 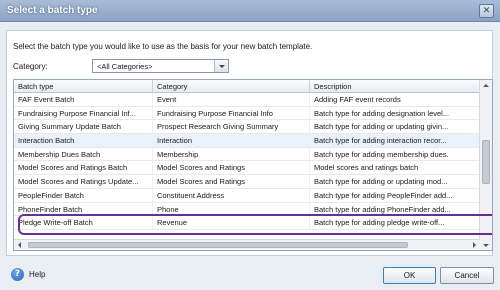 What do you see at coordinates (231, 127) in the screenshot?
I see `cell-category: Prospect Research Giving Summary` at bounding box center [231, 127].